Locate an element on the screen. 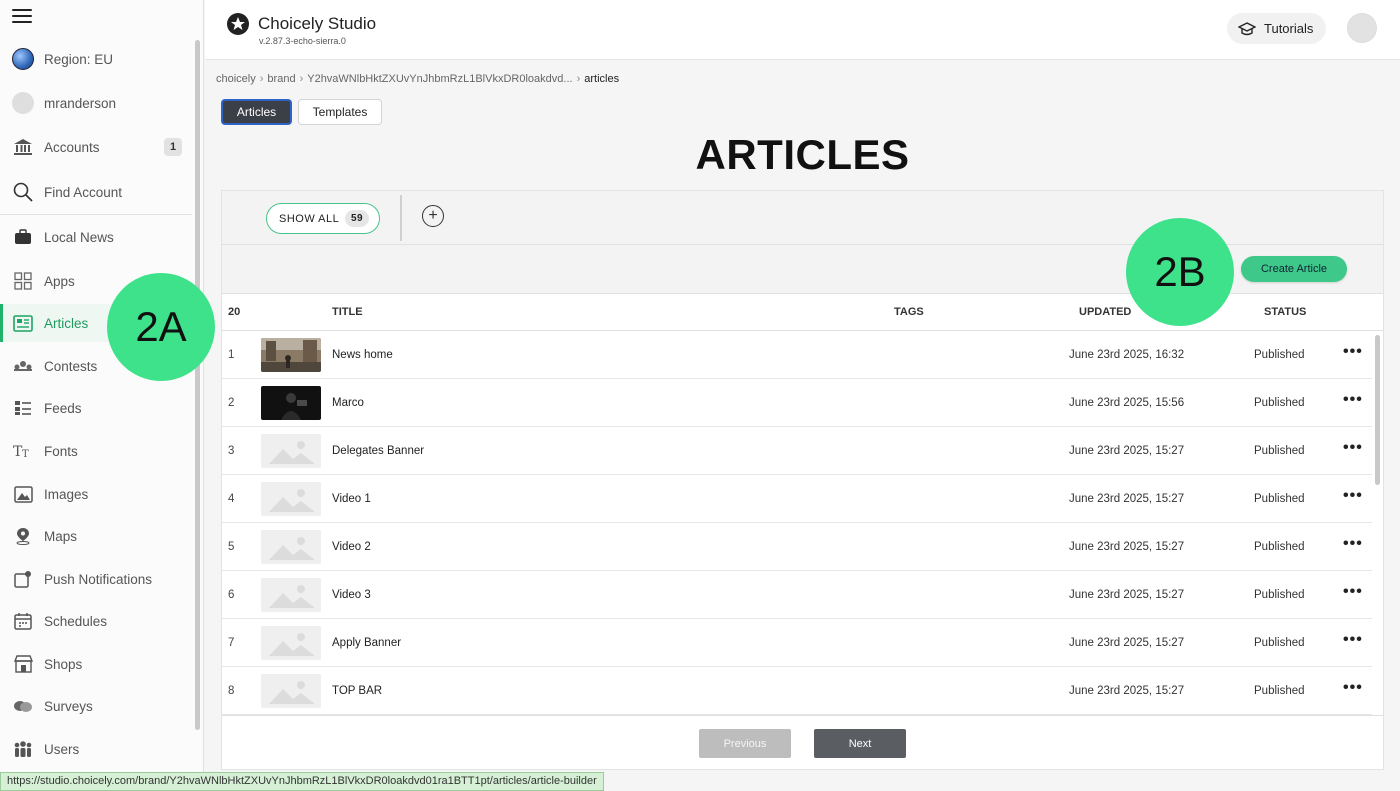 The height and width of the screenshot is (791, 1400). sidebar-item-local-news: Local News is located at coordinates (96, 237).